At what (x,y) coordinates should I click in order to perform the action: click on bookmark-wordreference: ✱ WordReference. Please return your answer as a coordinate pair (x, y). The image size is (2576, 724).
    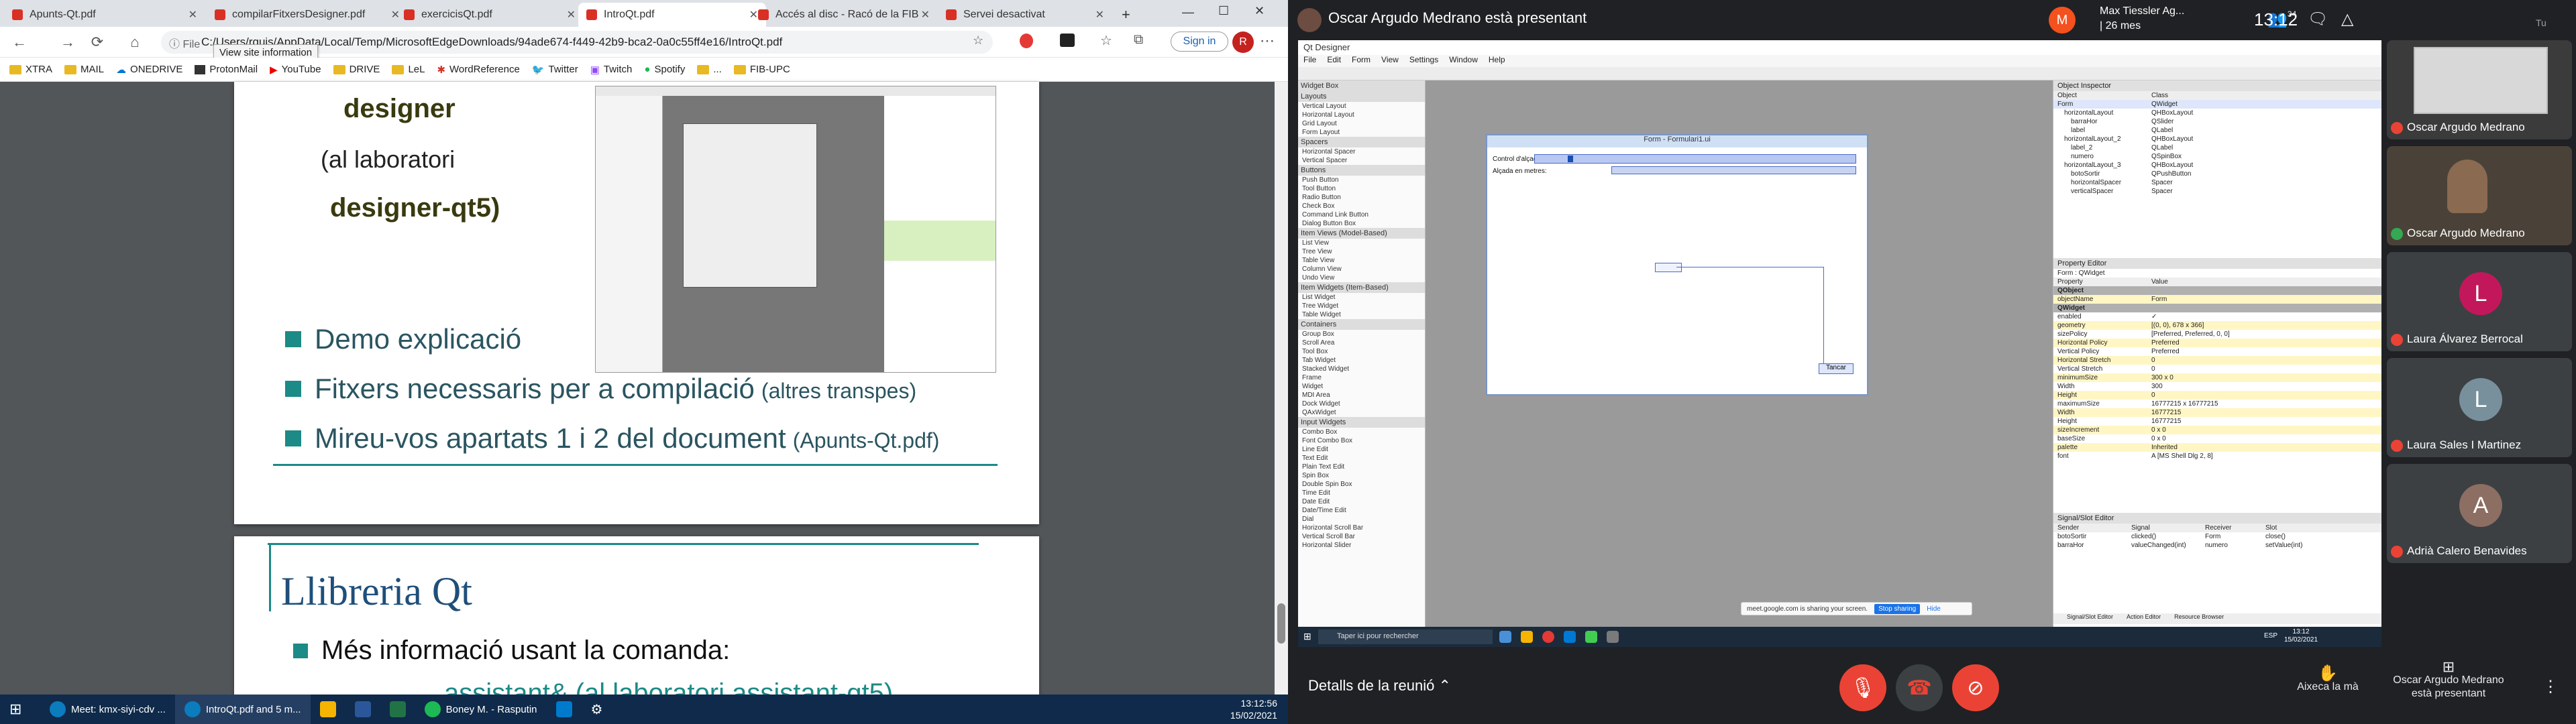
    Looking at the image, I should click on (478, 70).